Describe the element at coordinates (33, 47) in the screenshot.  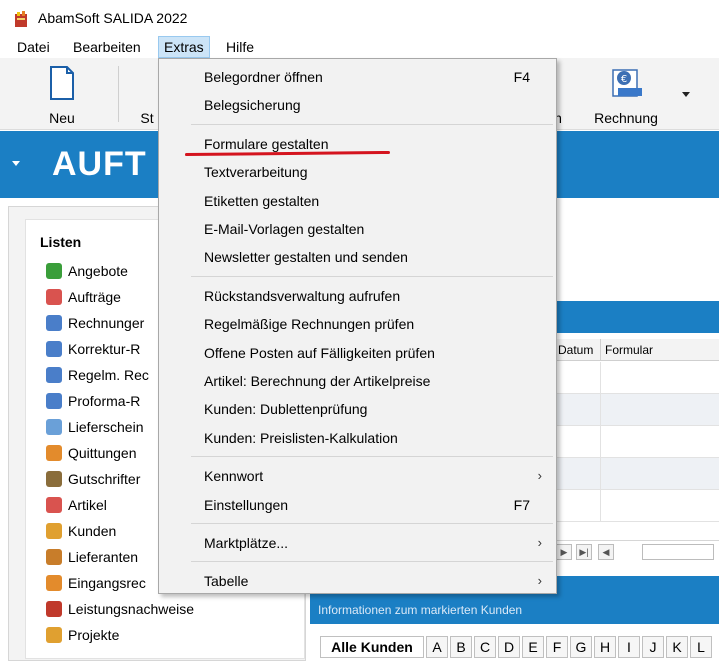
I see `menu-datei: Datei` at that location.